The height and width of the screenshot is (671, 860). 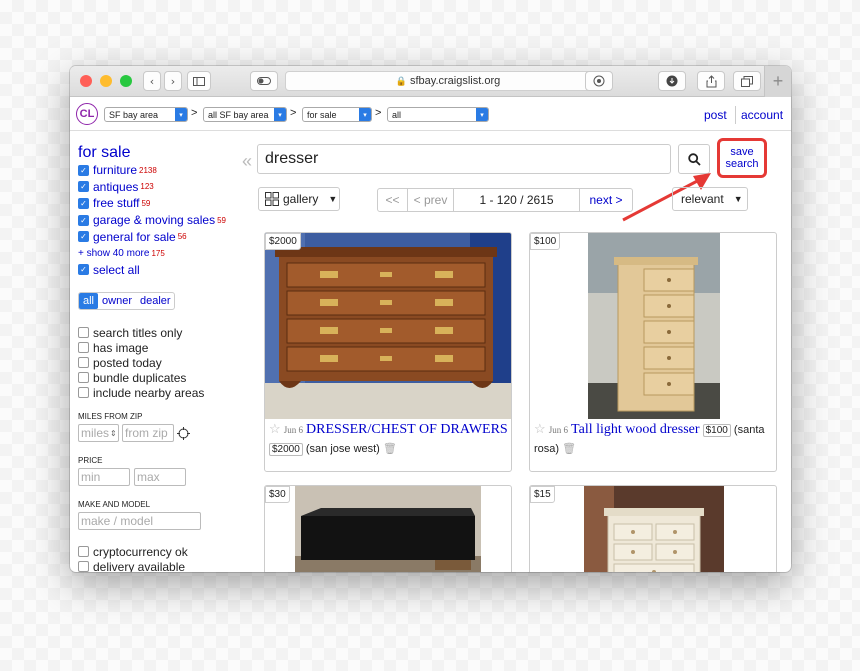 What do you see at coordinates (277, 494) in the screenshot?
I see `price-tag: $30` at bounding box center [277, 494].